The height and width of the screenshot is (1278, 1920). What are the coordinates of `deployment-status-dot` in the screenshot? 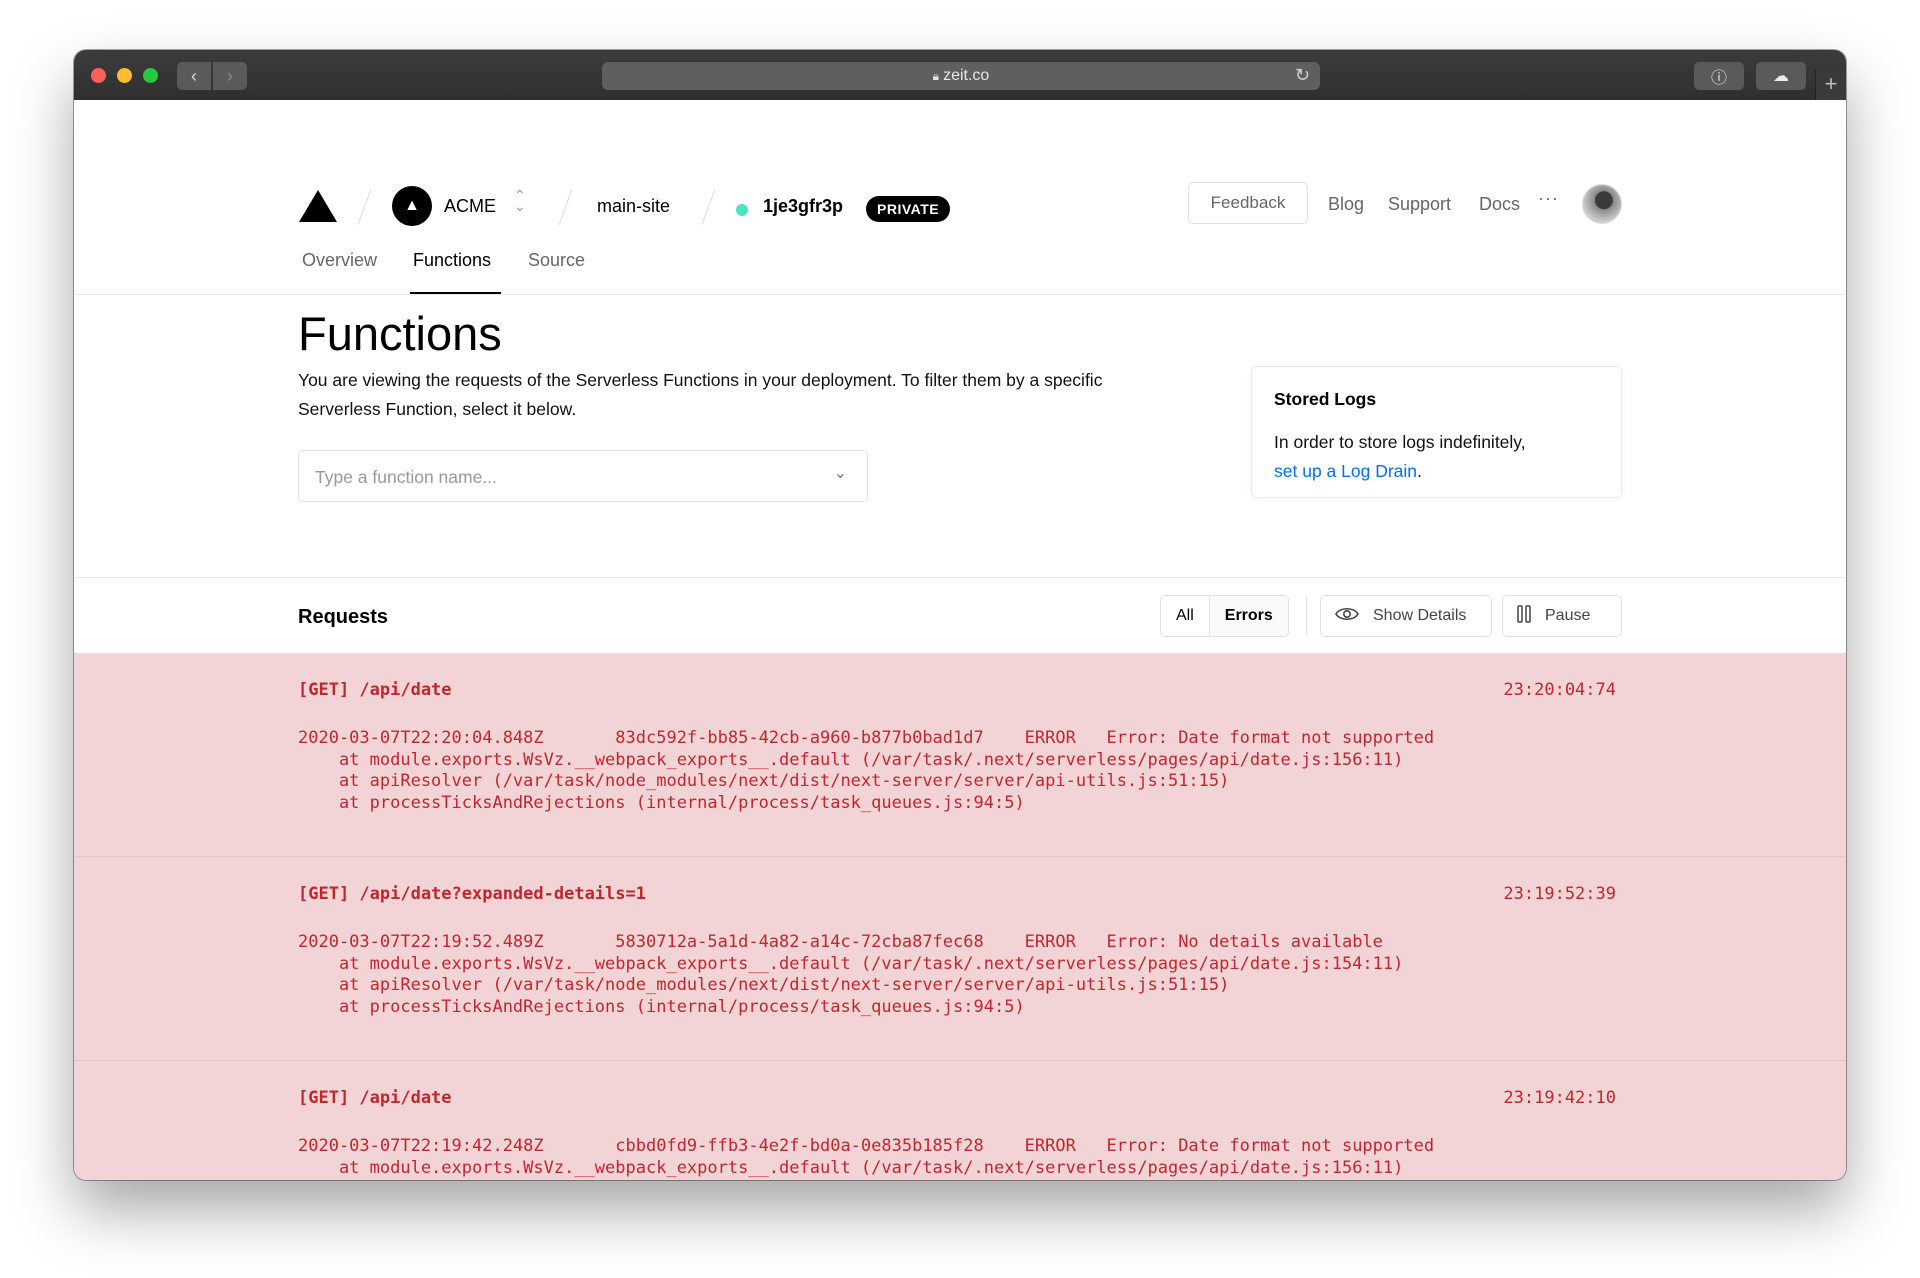 It's located at (742, 210).